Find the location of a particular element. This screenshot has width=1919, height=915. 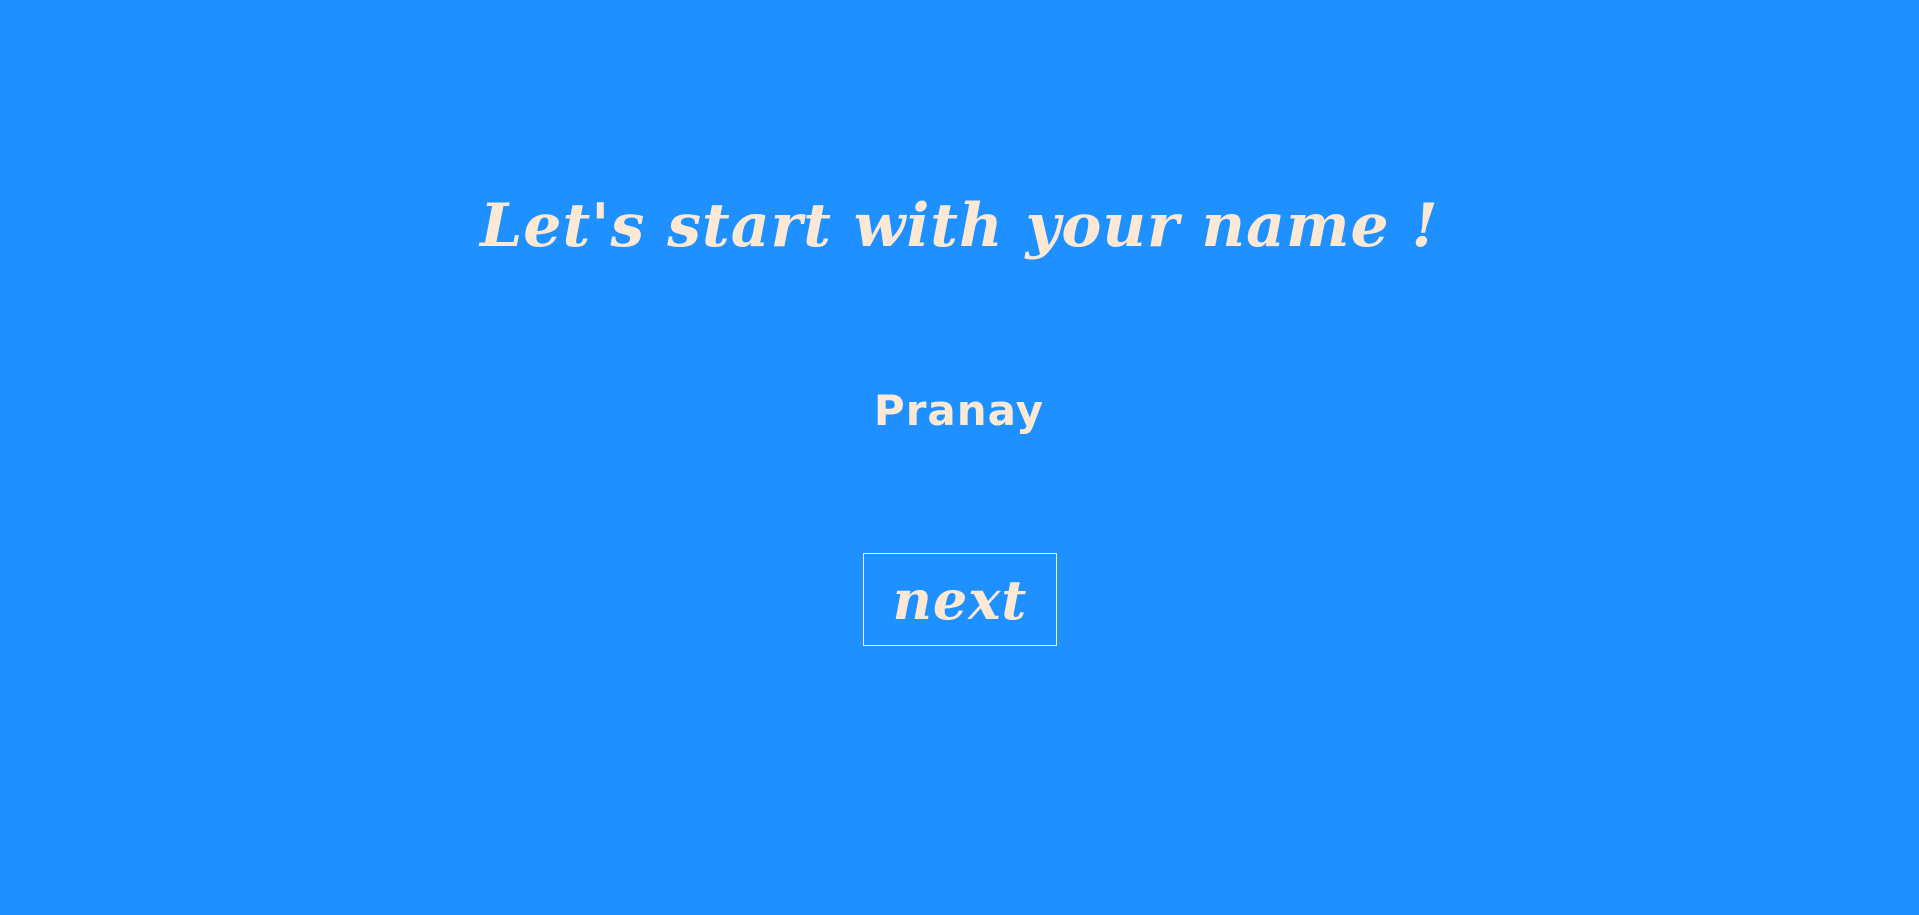

name-input is located at coordinates (959, 410).